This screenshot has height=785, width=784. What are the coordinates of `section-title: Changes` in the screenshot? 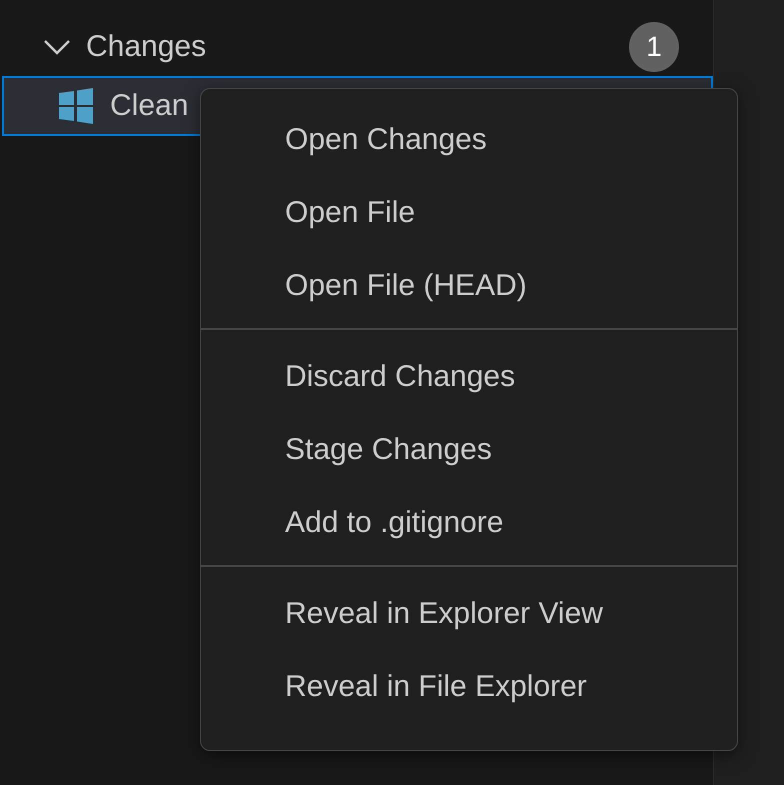 It's located at (357, 47).